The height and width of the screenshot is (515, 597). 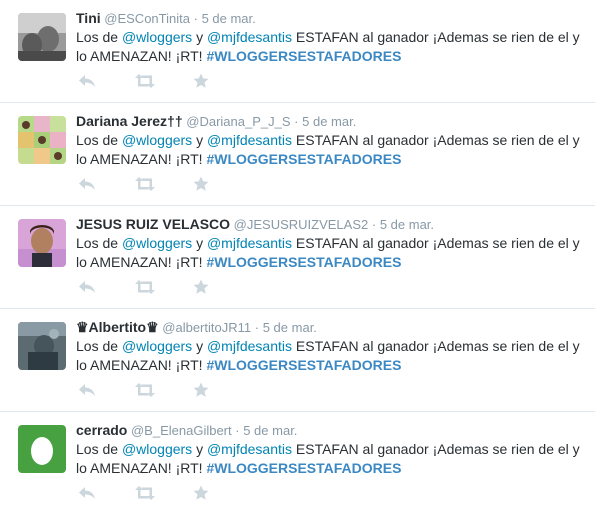 What do you see at coordinates (101, 430) in the screenshot?
I see `author-name: cerrado` at bounding box center [101, 430].